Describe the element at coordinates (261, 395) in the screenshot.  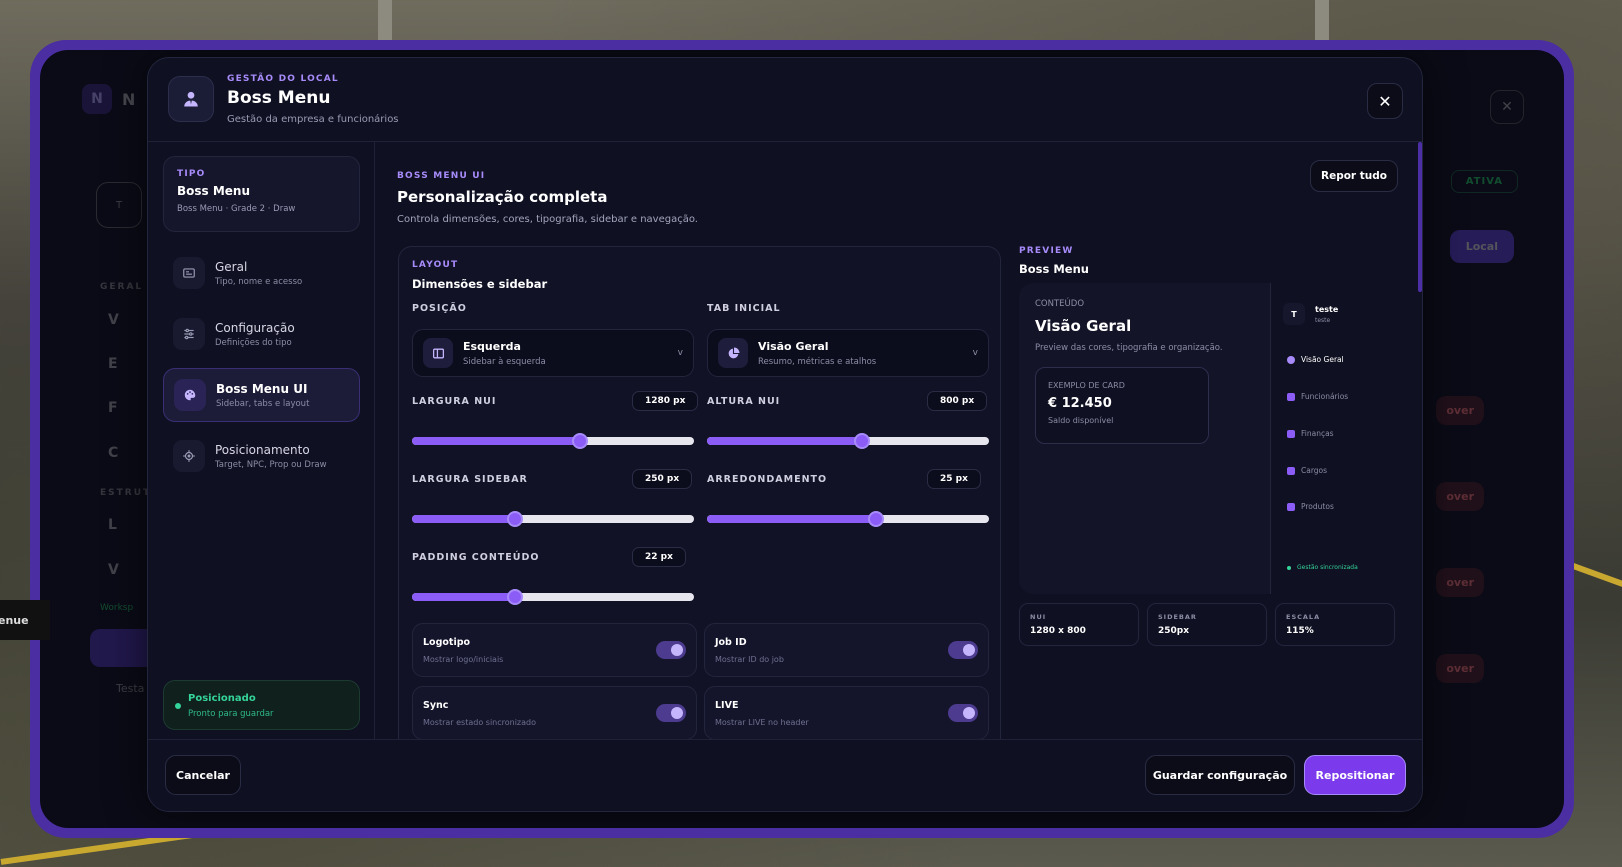
I see `sidebar-item-boss-menu-ui: Boss Menu UI Sidebar, tabs e layout` at that location.